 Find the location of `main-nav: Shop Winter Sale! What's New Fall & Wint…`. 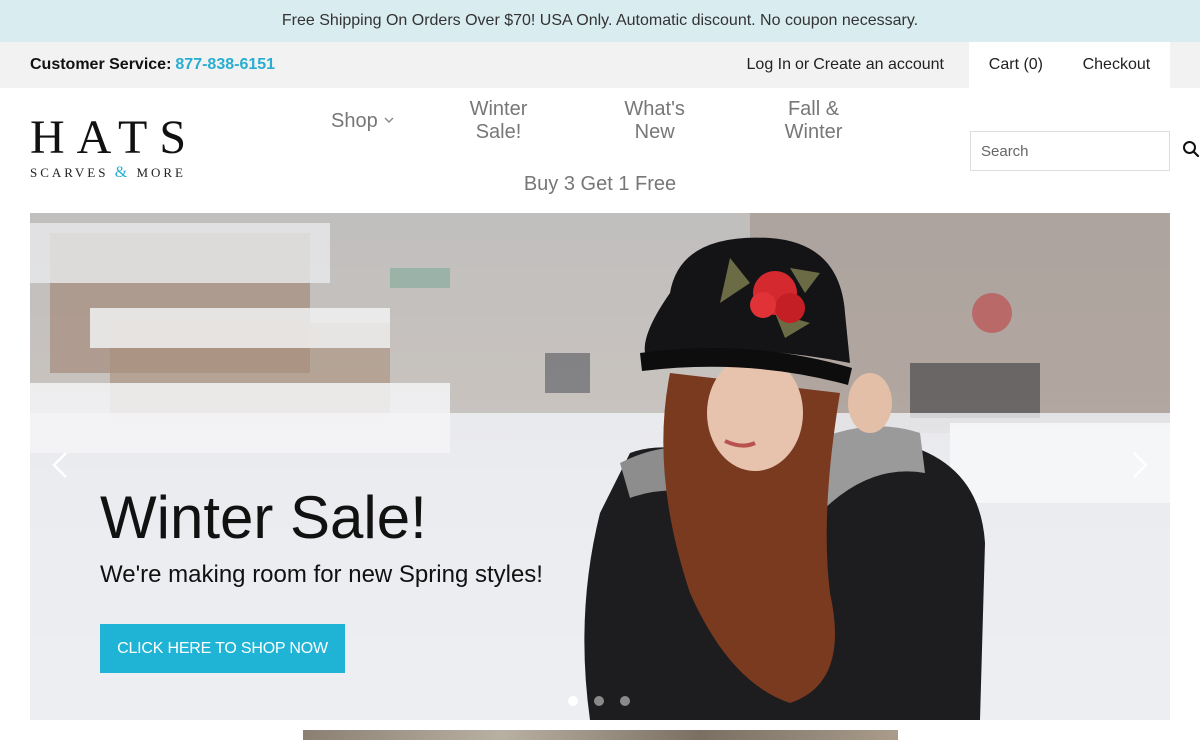

main-nav: Shop Winter Sale! What's New Fall & Wint… is located at coordinates (600, 151).